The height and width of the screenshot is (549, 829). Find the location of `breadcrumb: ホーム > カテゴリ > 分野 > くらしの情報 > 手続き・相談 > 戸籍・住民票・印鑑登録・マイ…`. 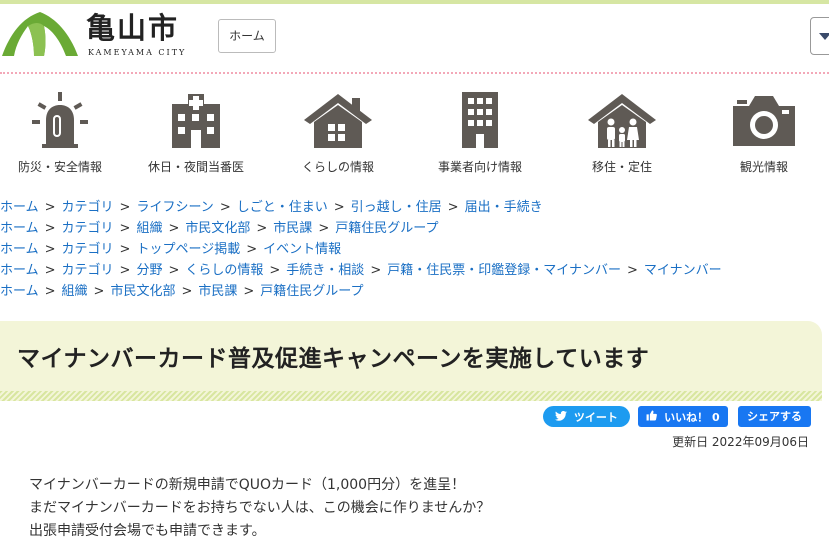

breadcrumb: ホーム > カテゴリ > 分野 > くらしの情報 > 手続き・相談 > 戸籍・住民票・印鑑登録・マイ… is located at coordinates (414, 270).